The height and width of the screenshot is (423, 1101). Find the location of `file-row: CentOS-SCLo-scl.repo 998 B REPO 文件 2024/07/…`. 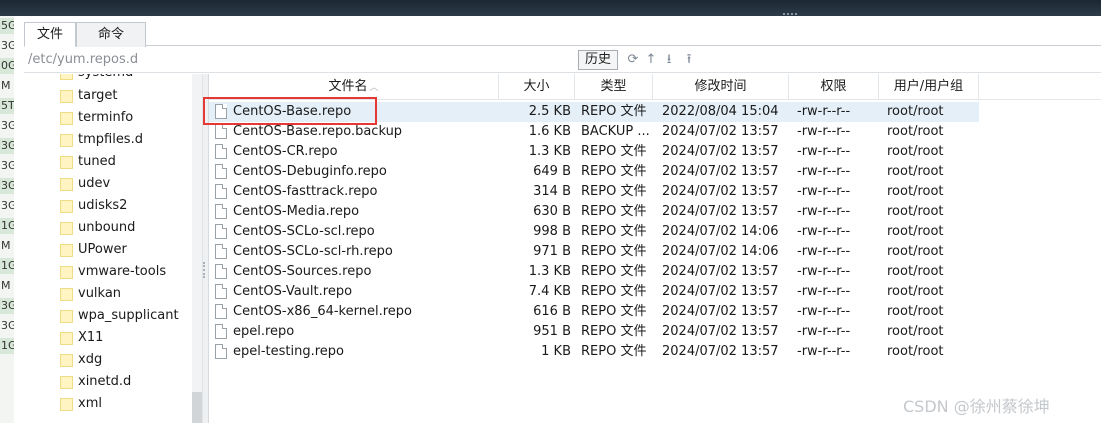

file-row: CentOS-SCLo-scl.repo 998 B REPO 文件 2024/07/… is located at coordinates (594, 232).